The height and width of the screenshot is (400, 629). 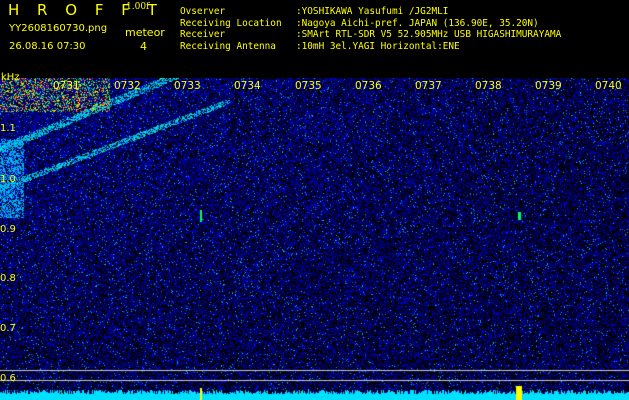 What do you see at coordinates (143, 46) in the screenshot?
I see `meteor-count-value: 4` at bounding box center [143, 46].